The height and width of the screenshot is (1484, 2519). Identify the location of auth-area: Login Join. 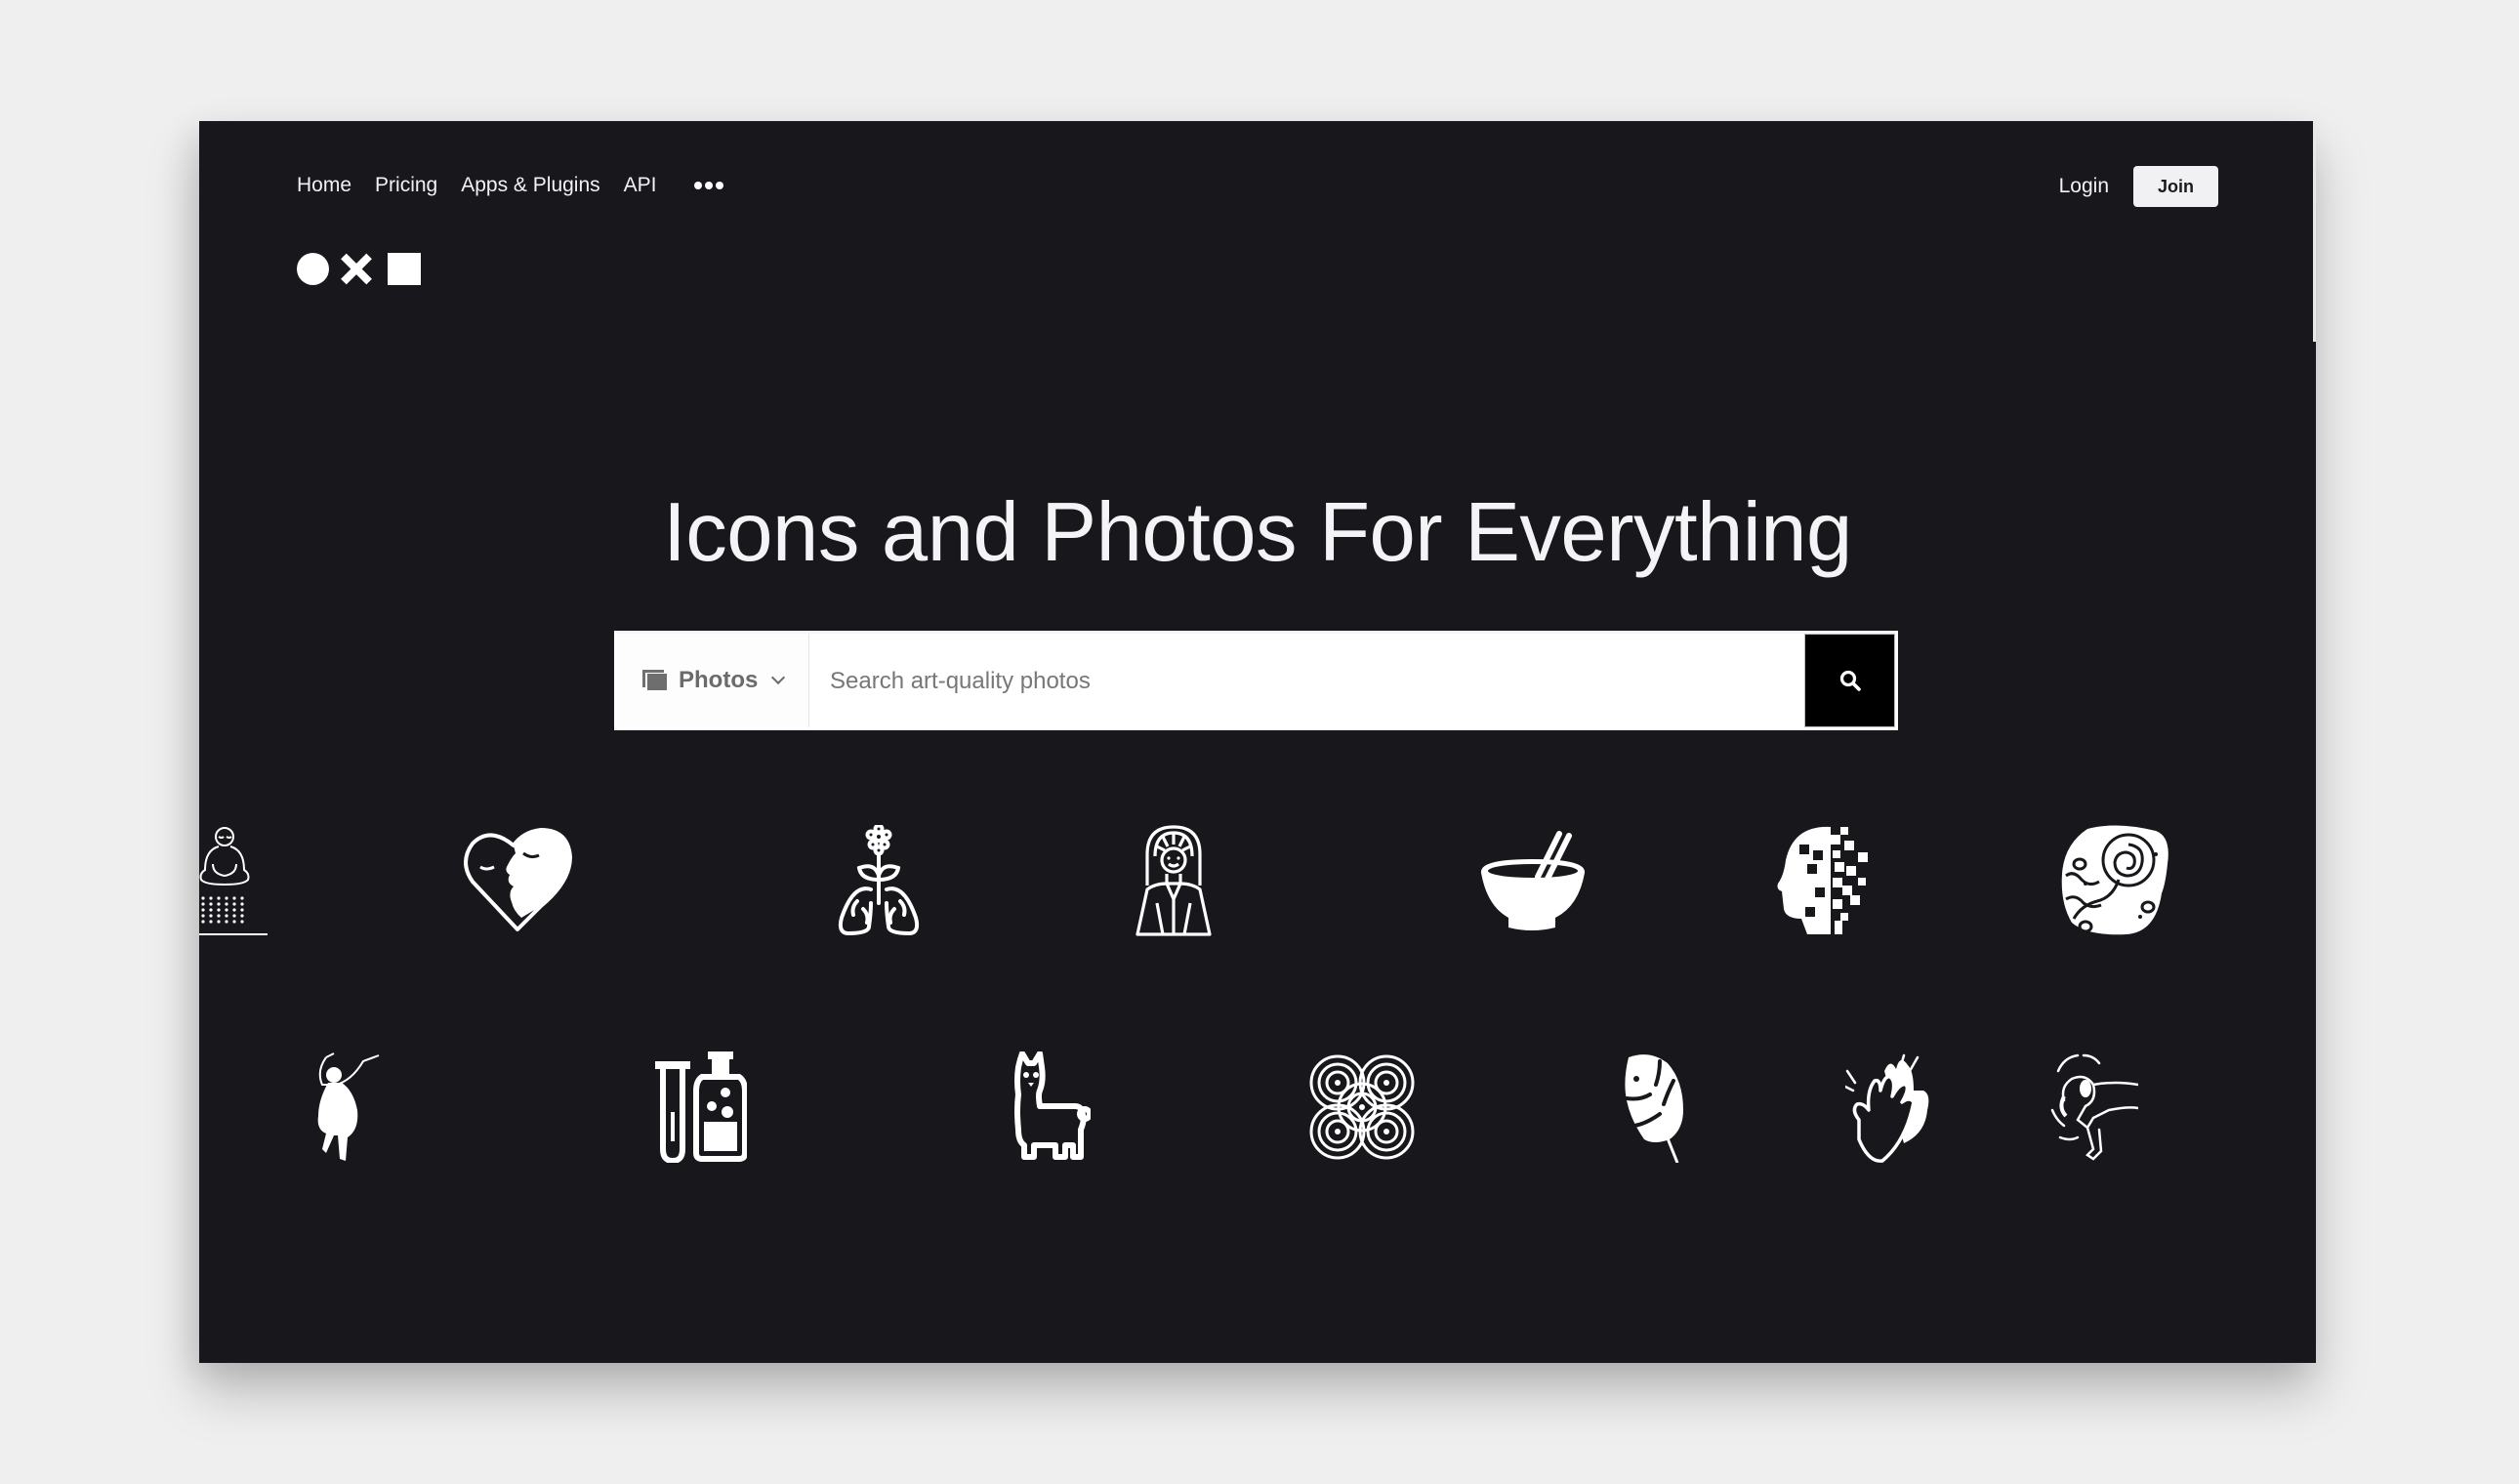
(2139, 187).